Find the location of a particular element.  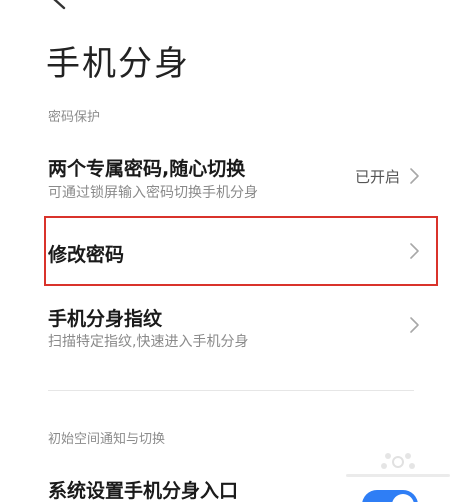

row-subtitle: 可通过锁屏输入密码切换手机分身 is located at coordinates (153, 193).